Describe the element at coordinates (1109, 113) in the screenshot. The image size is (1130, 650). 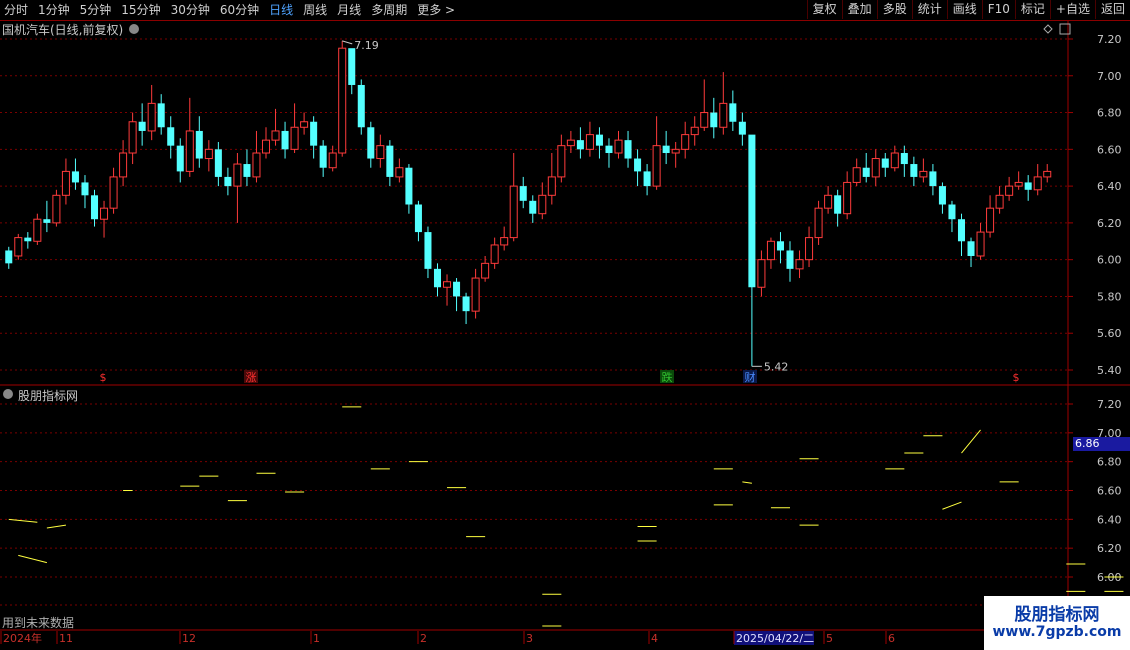
I see `y-tick-label: 6.80` at that location.